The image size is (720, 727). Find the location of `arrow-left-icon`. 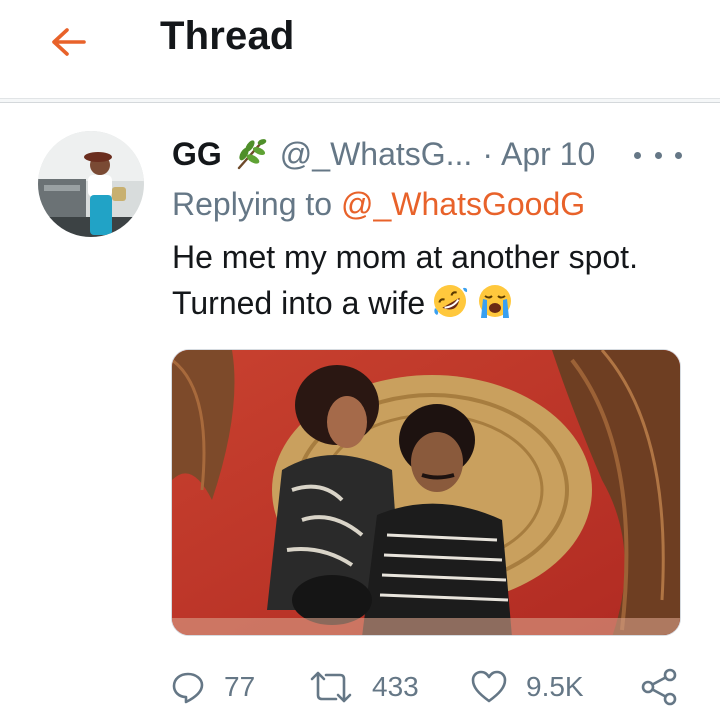

arrow-left-icon is located at coordinates (69, 42).